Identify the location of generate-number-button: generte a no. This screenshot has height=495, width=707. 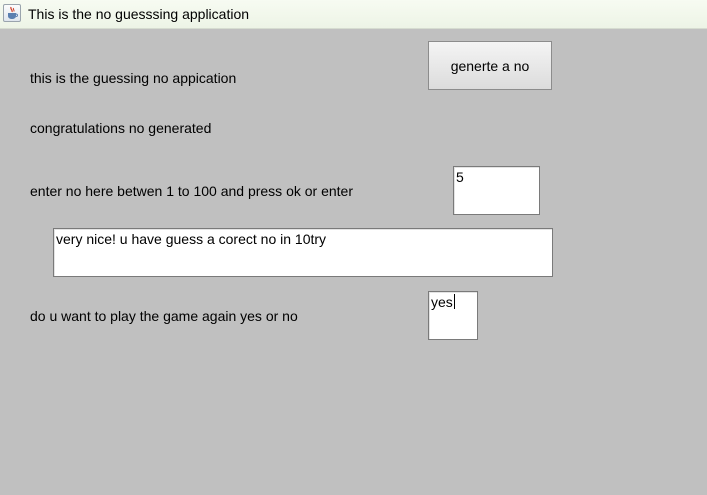
(490, 65).